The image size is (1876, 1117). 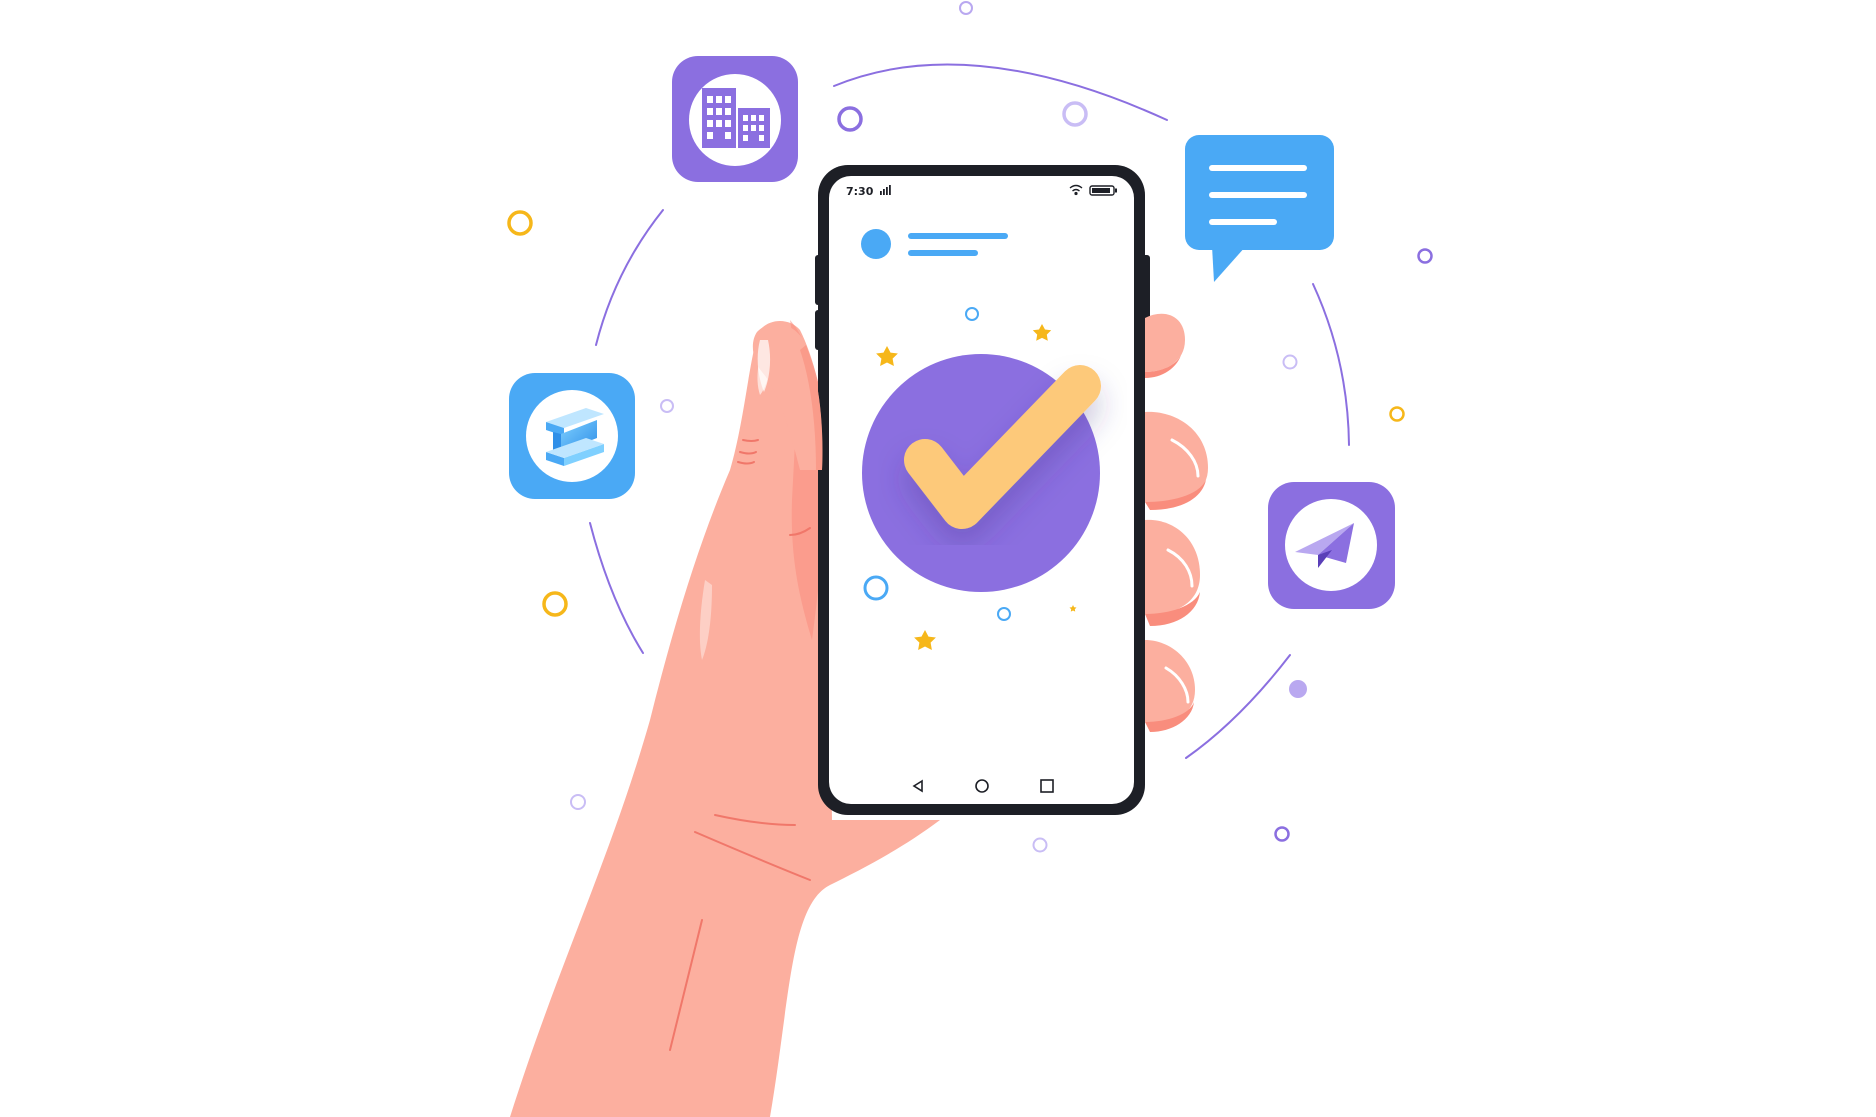 I want to click on checkmark-badge-icon, so click(x=981, y=473).